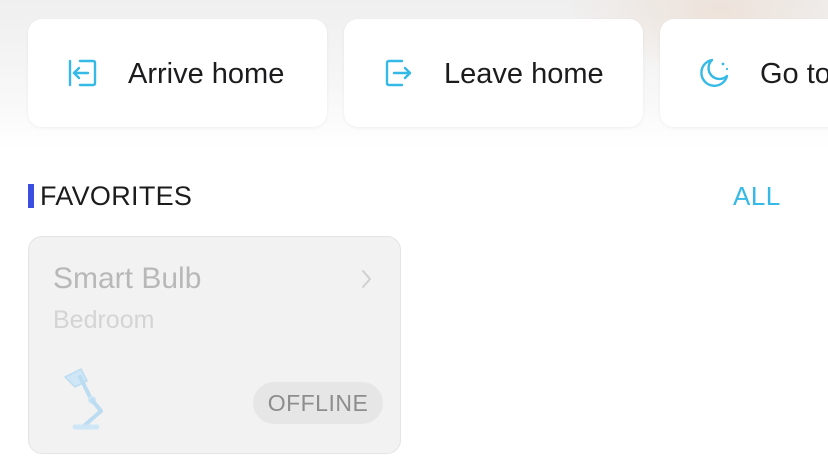  What do you see at coordinates (744, 73) in the screenshot?
I see `scene-go-to-sleep: Go to` at bounding box center [744, 73].